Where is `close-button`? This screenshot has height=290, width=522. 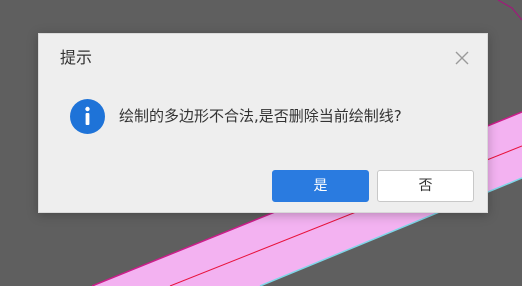
close-button is located at coordinates (462, 58).